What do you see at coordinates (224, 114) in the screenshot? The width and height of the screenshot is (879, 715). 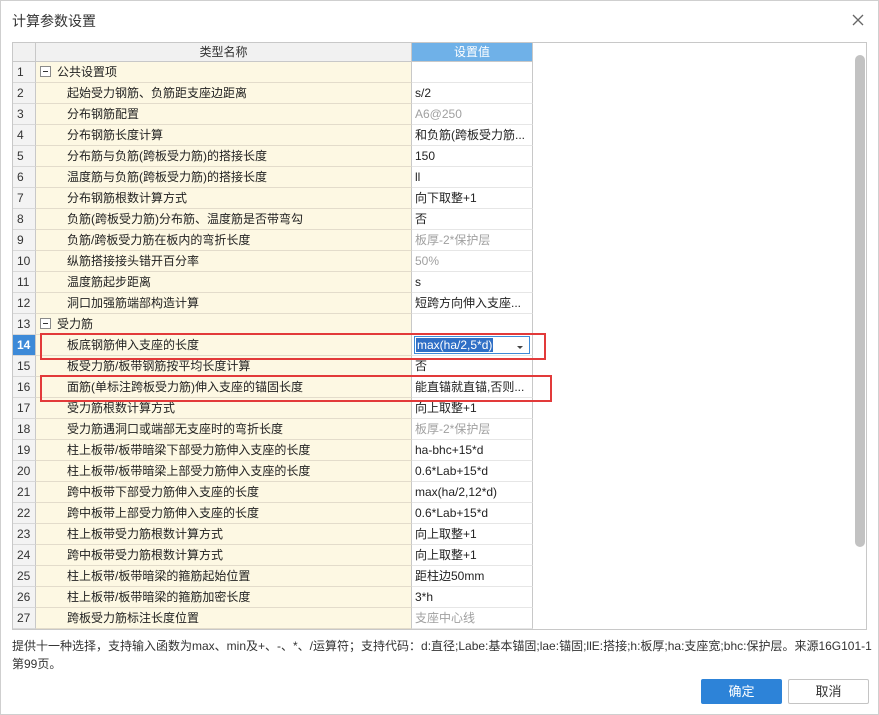 I see `param-name-cell: 分布钢筋配置` at bounding box center [224, 114].